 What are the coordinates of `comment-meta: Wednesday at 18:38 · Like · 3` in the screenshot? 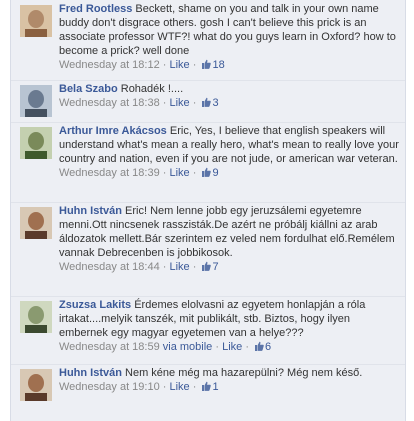 It's located at (139, 103).